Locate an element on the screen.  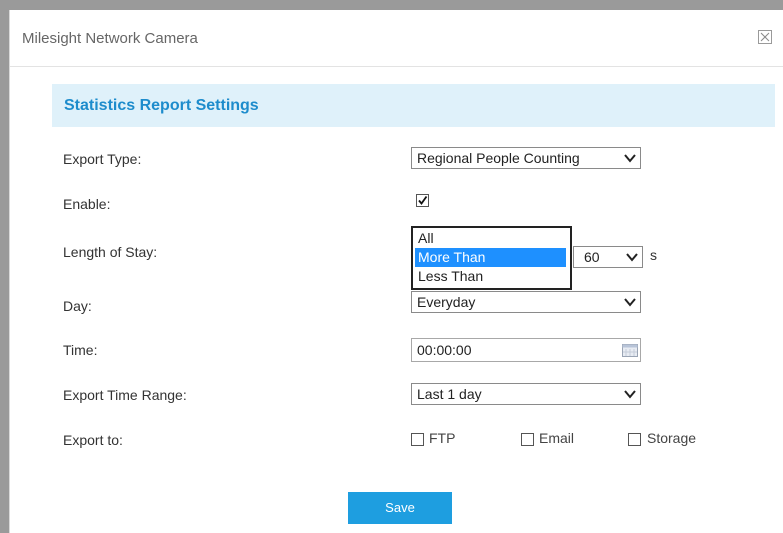
export-time-range-label: Export Time Range: is located at coordinates (125, 395).